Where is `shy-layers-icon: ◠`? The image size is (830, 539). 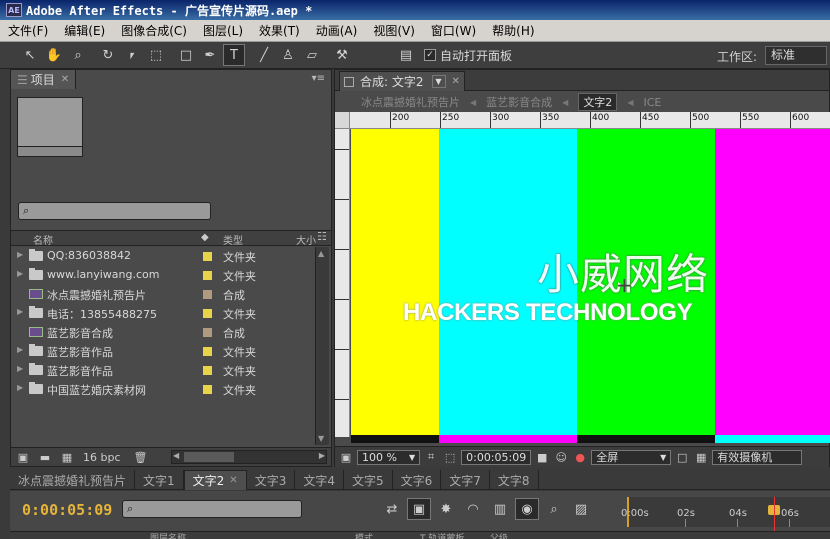
shy-layers-icon: ◠ is located at coordinates (473, 509).